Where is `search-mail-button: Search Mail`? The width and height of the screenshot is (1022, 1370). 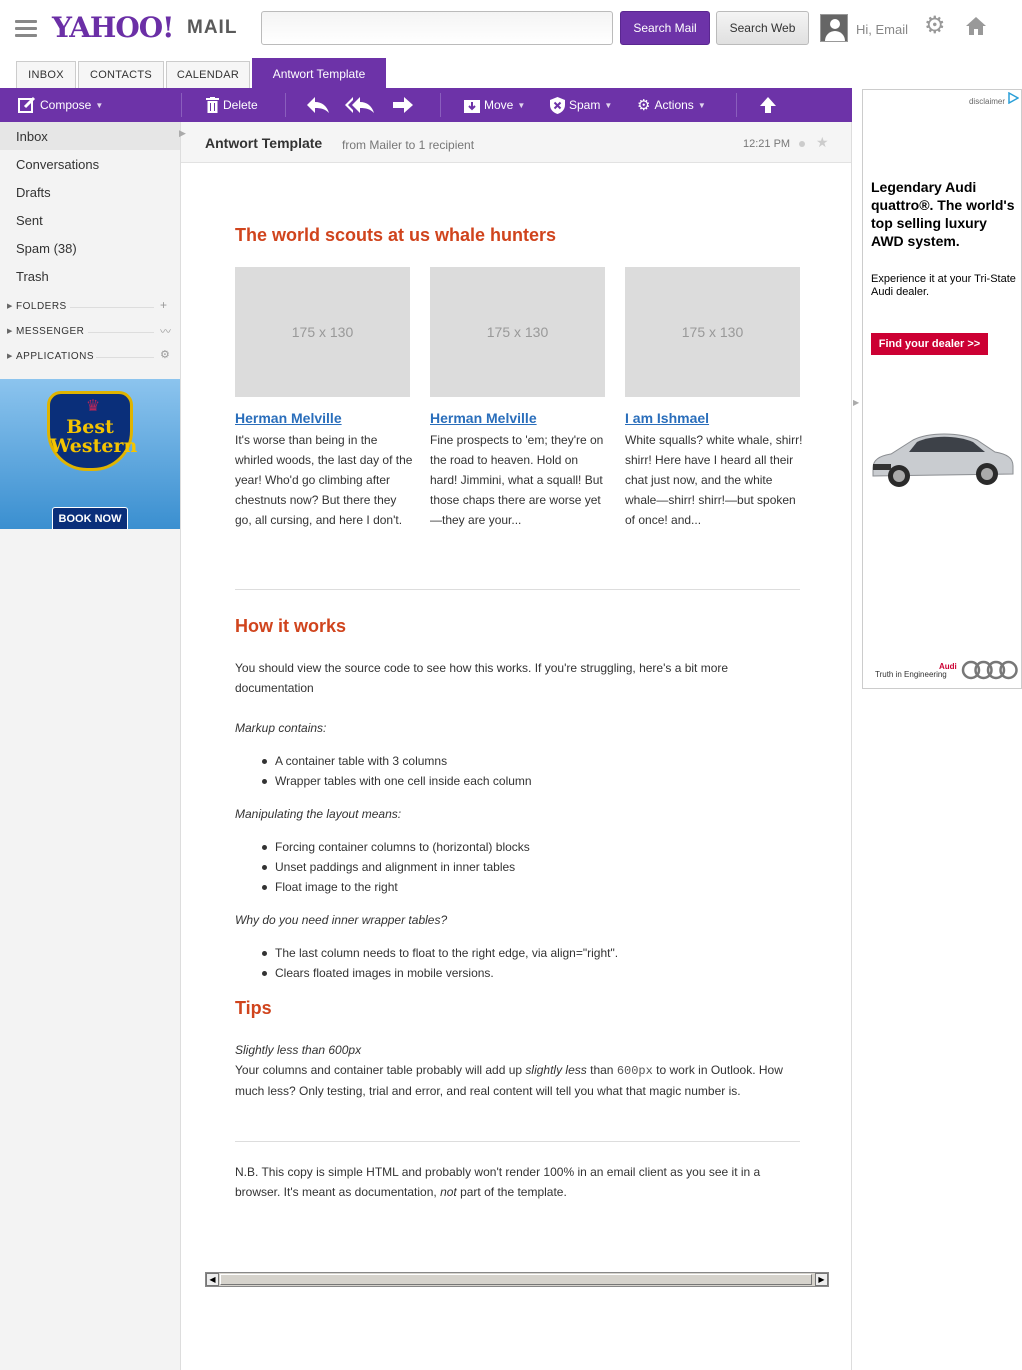
search-mail-button: Search Mail is located at coordinates (665, 28).